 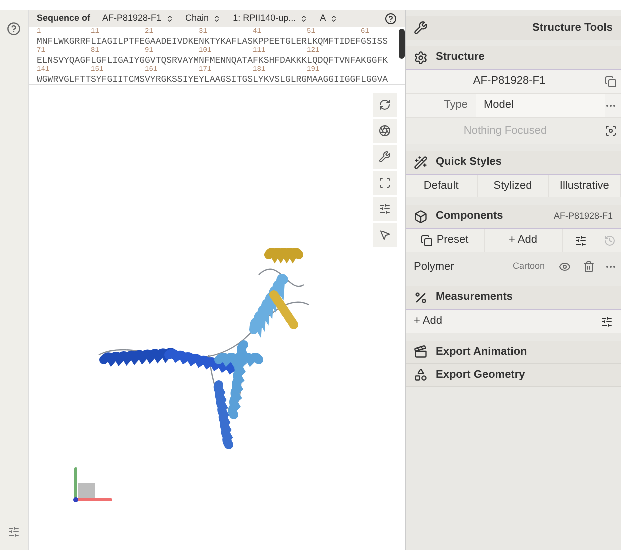 I want to click on structure-row: AF-P81928-F1, so click(x=513, y=82).